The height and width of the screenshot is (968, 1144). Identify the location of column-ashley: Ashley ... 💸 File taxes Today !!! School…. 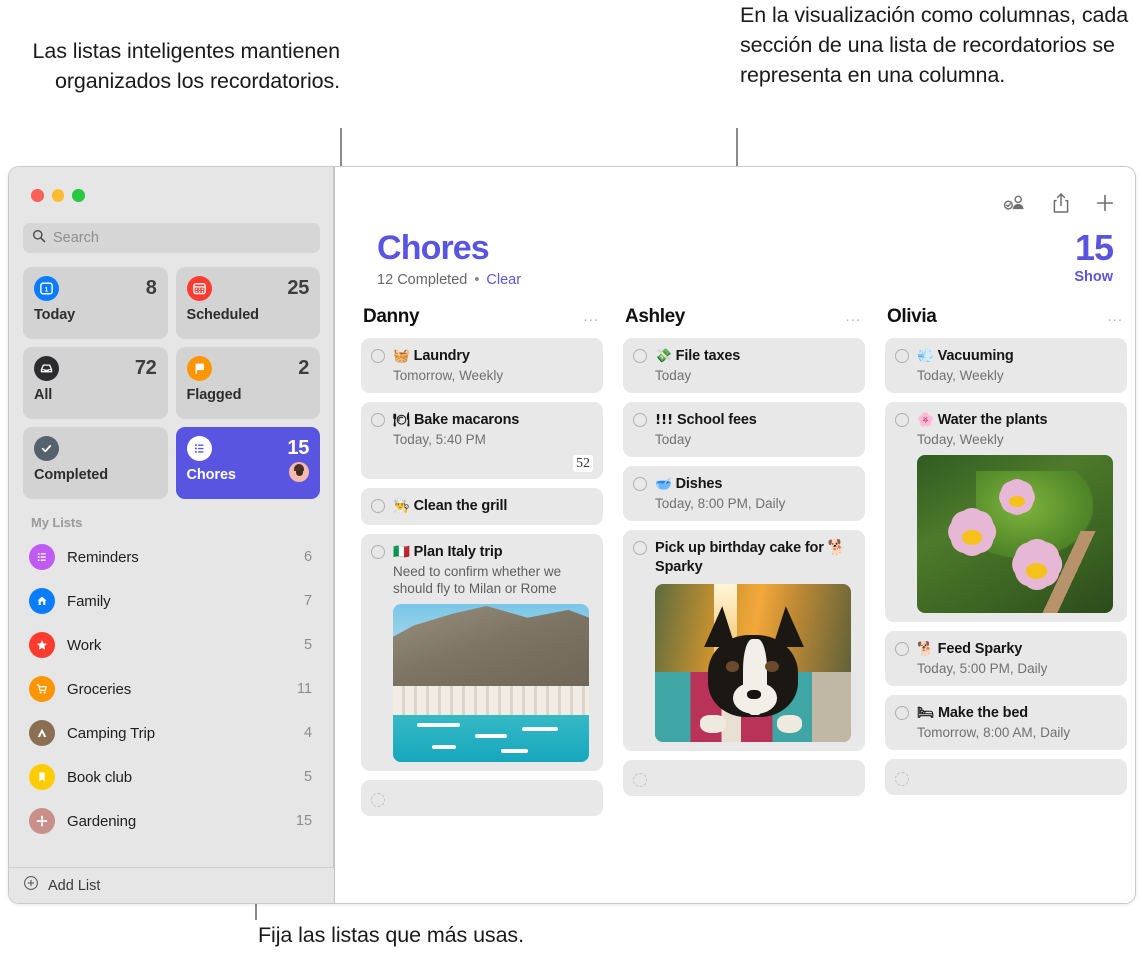
(744, 577).